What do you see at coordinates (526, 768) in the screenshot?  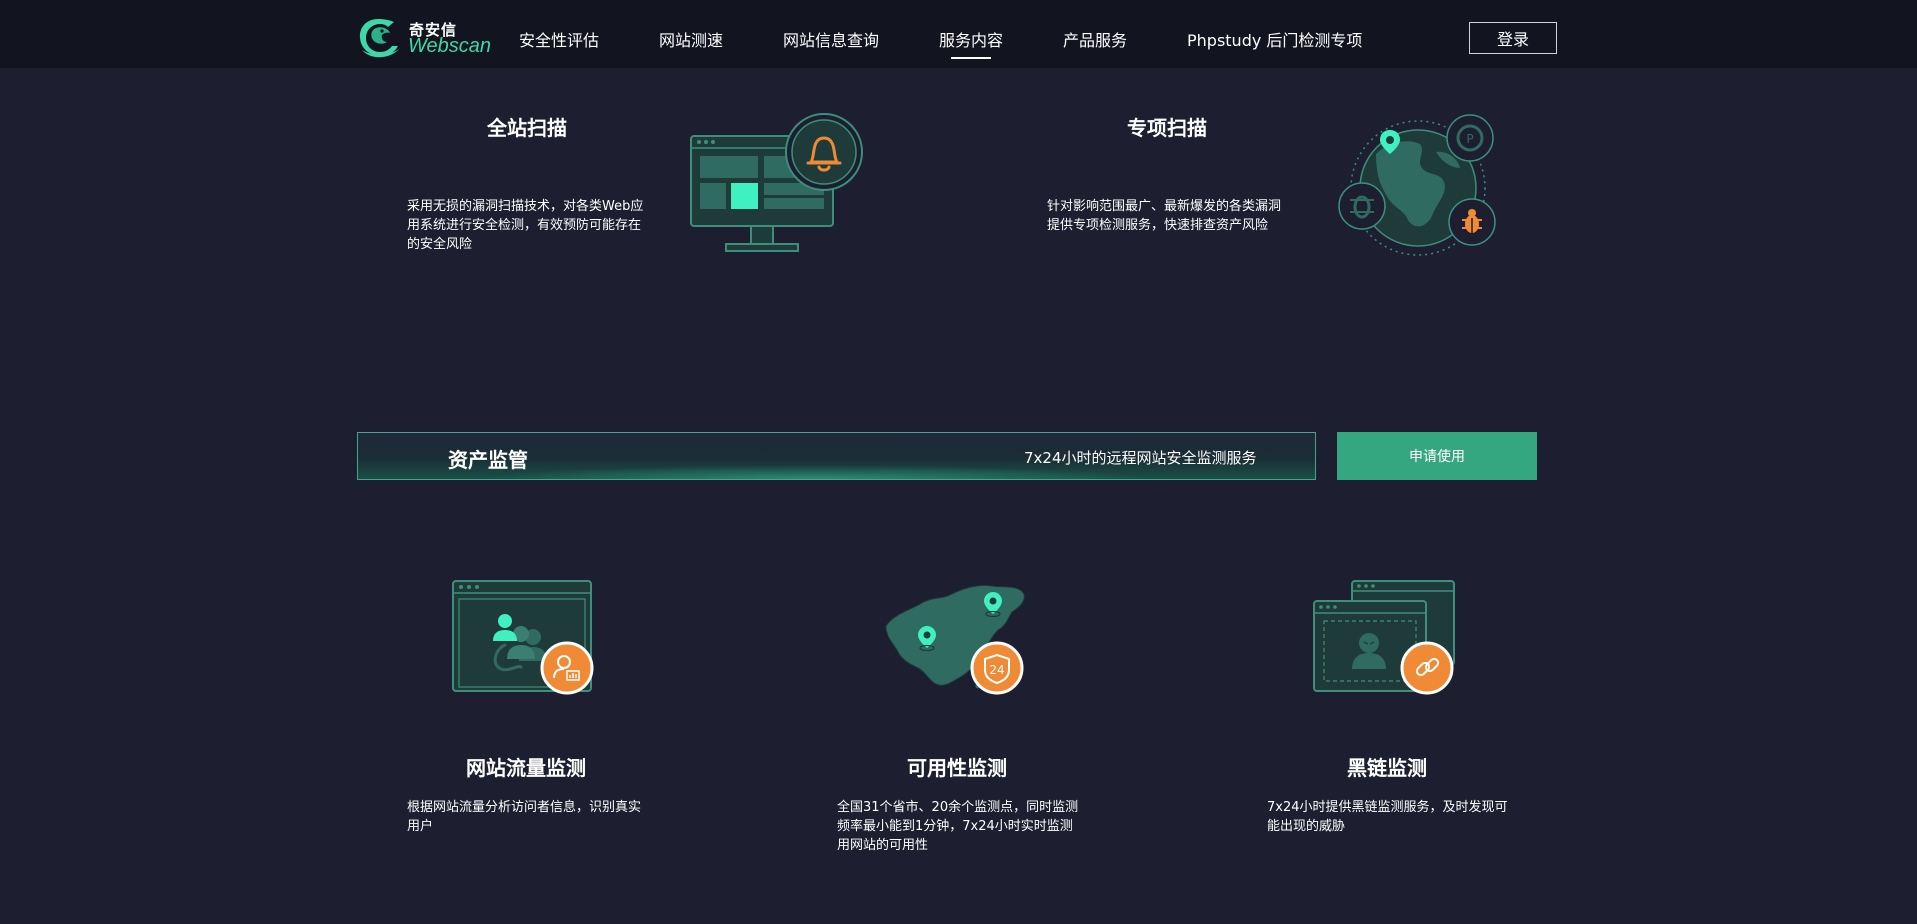 I see `monitor-card-title: 网站流量监测` at bounding box center [526, 768].